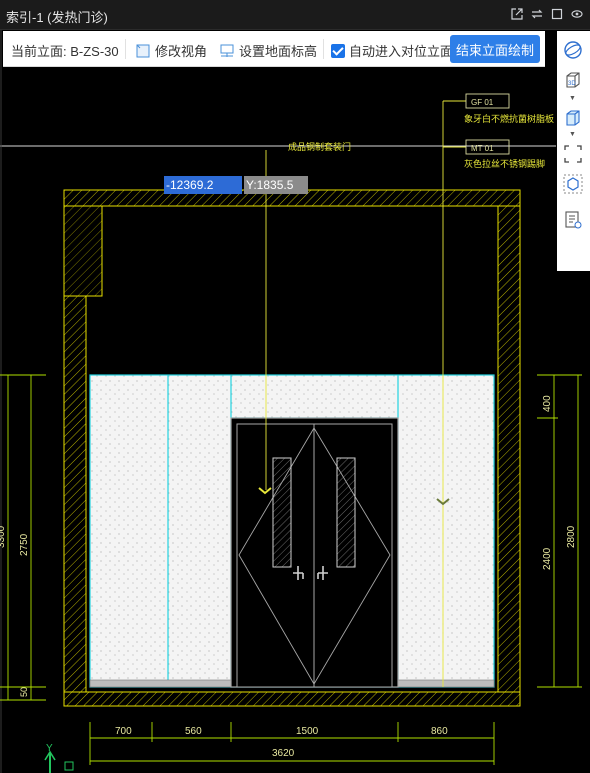 This screenshot has height=773, width=590. Describe the element at coordinates (482, 102) in the screenshot. I see `tag-gf: GF 01` at that location.